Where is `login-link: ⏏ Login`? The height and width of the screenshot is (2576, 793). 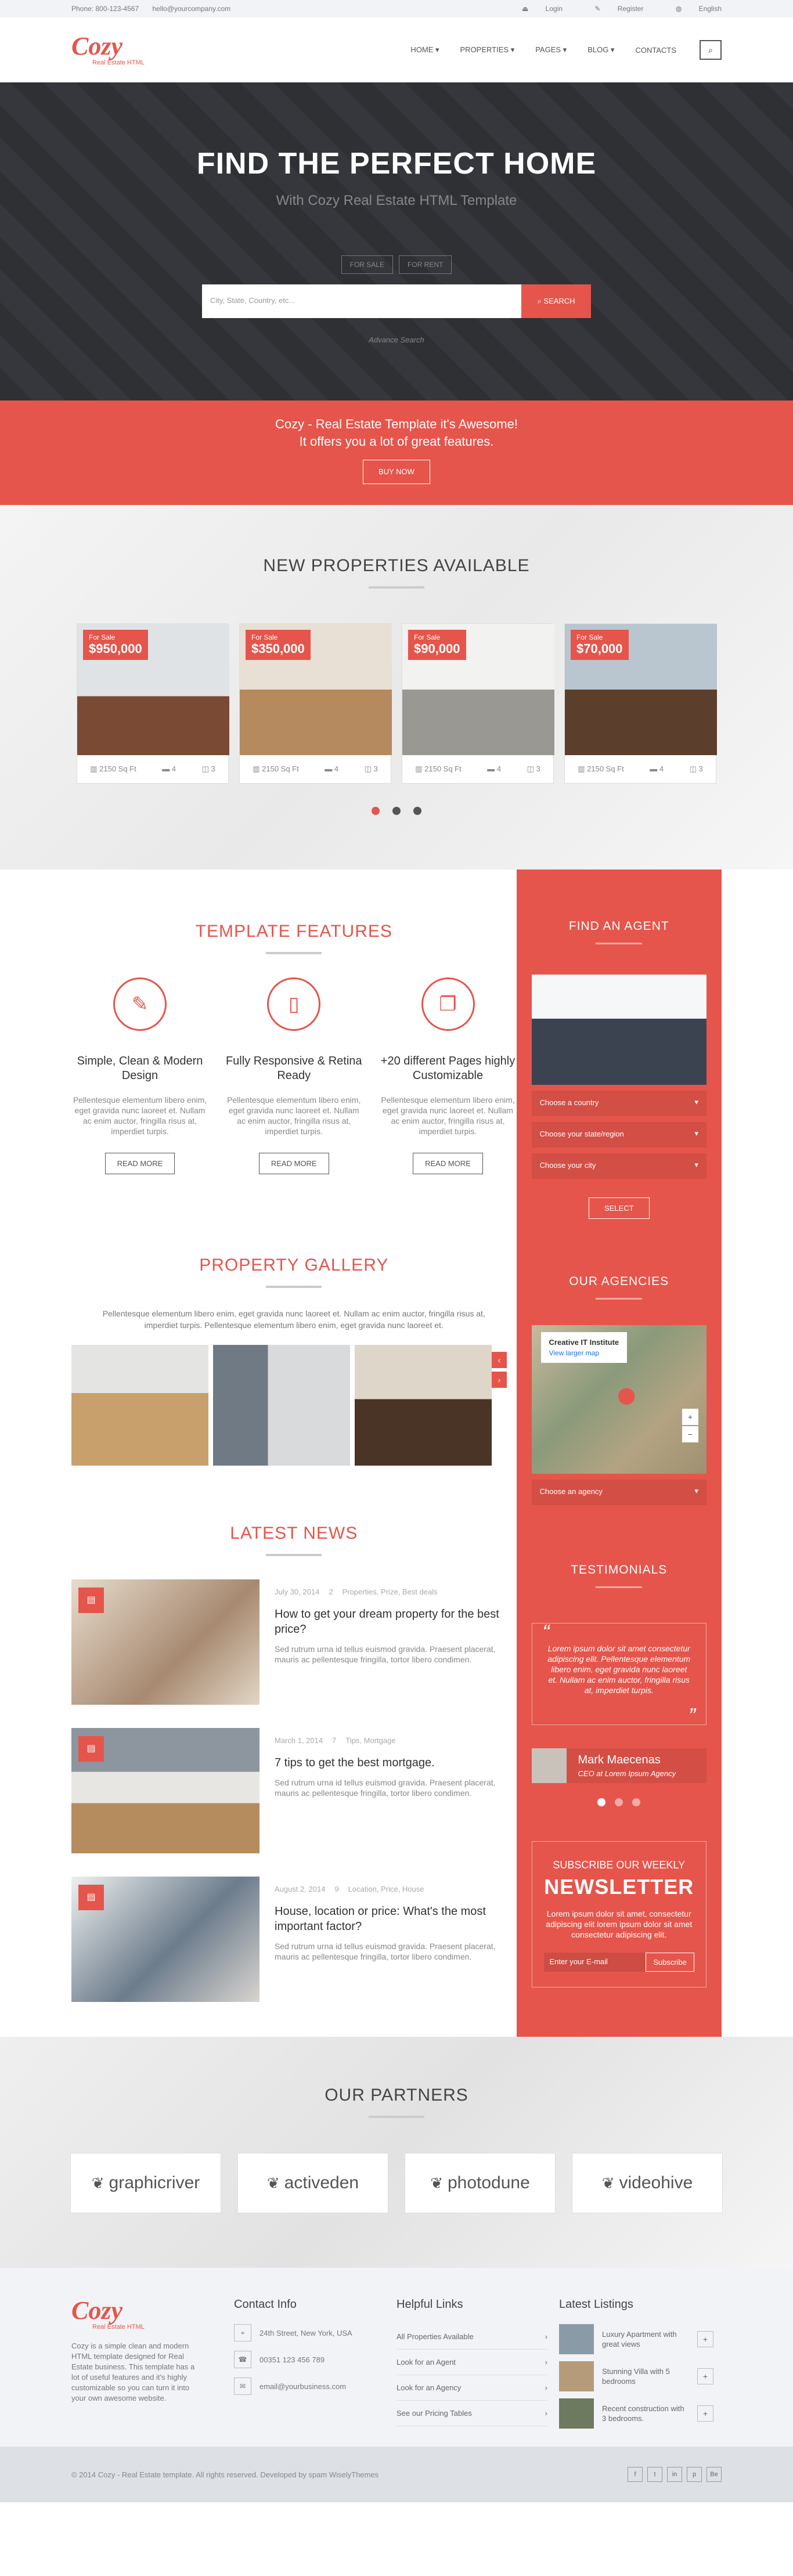
login-link: ⏏ Login is located at coordinates (535, 9).